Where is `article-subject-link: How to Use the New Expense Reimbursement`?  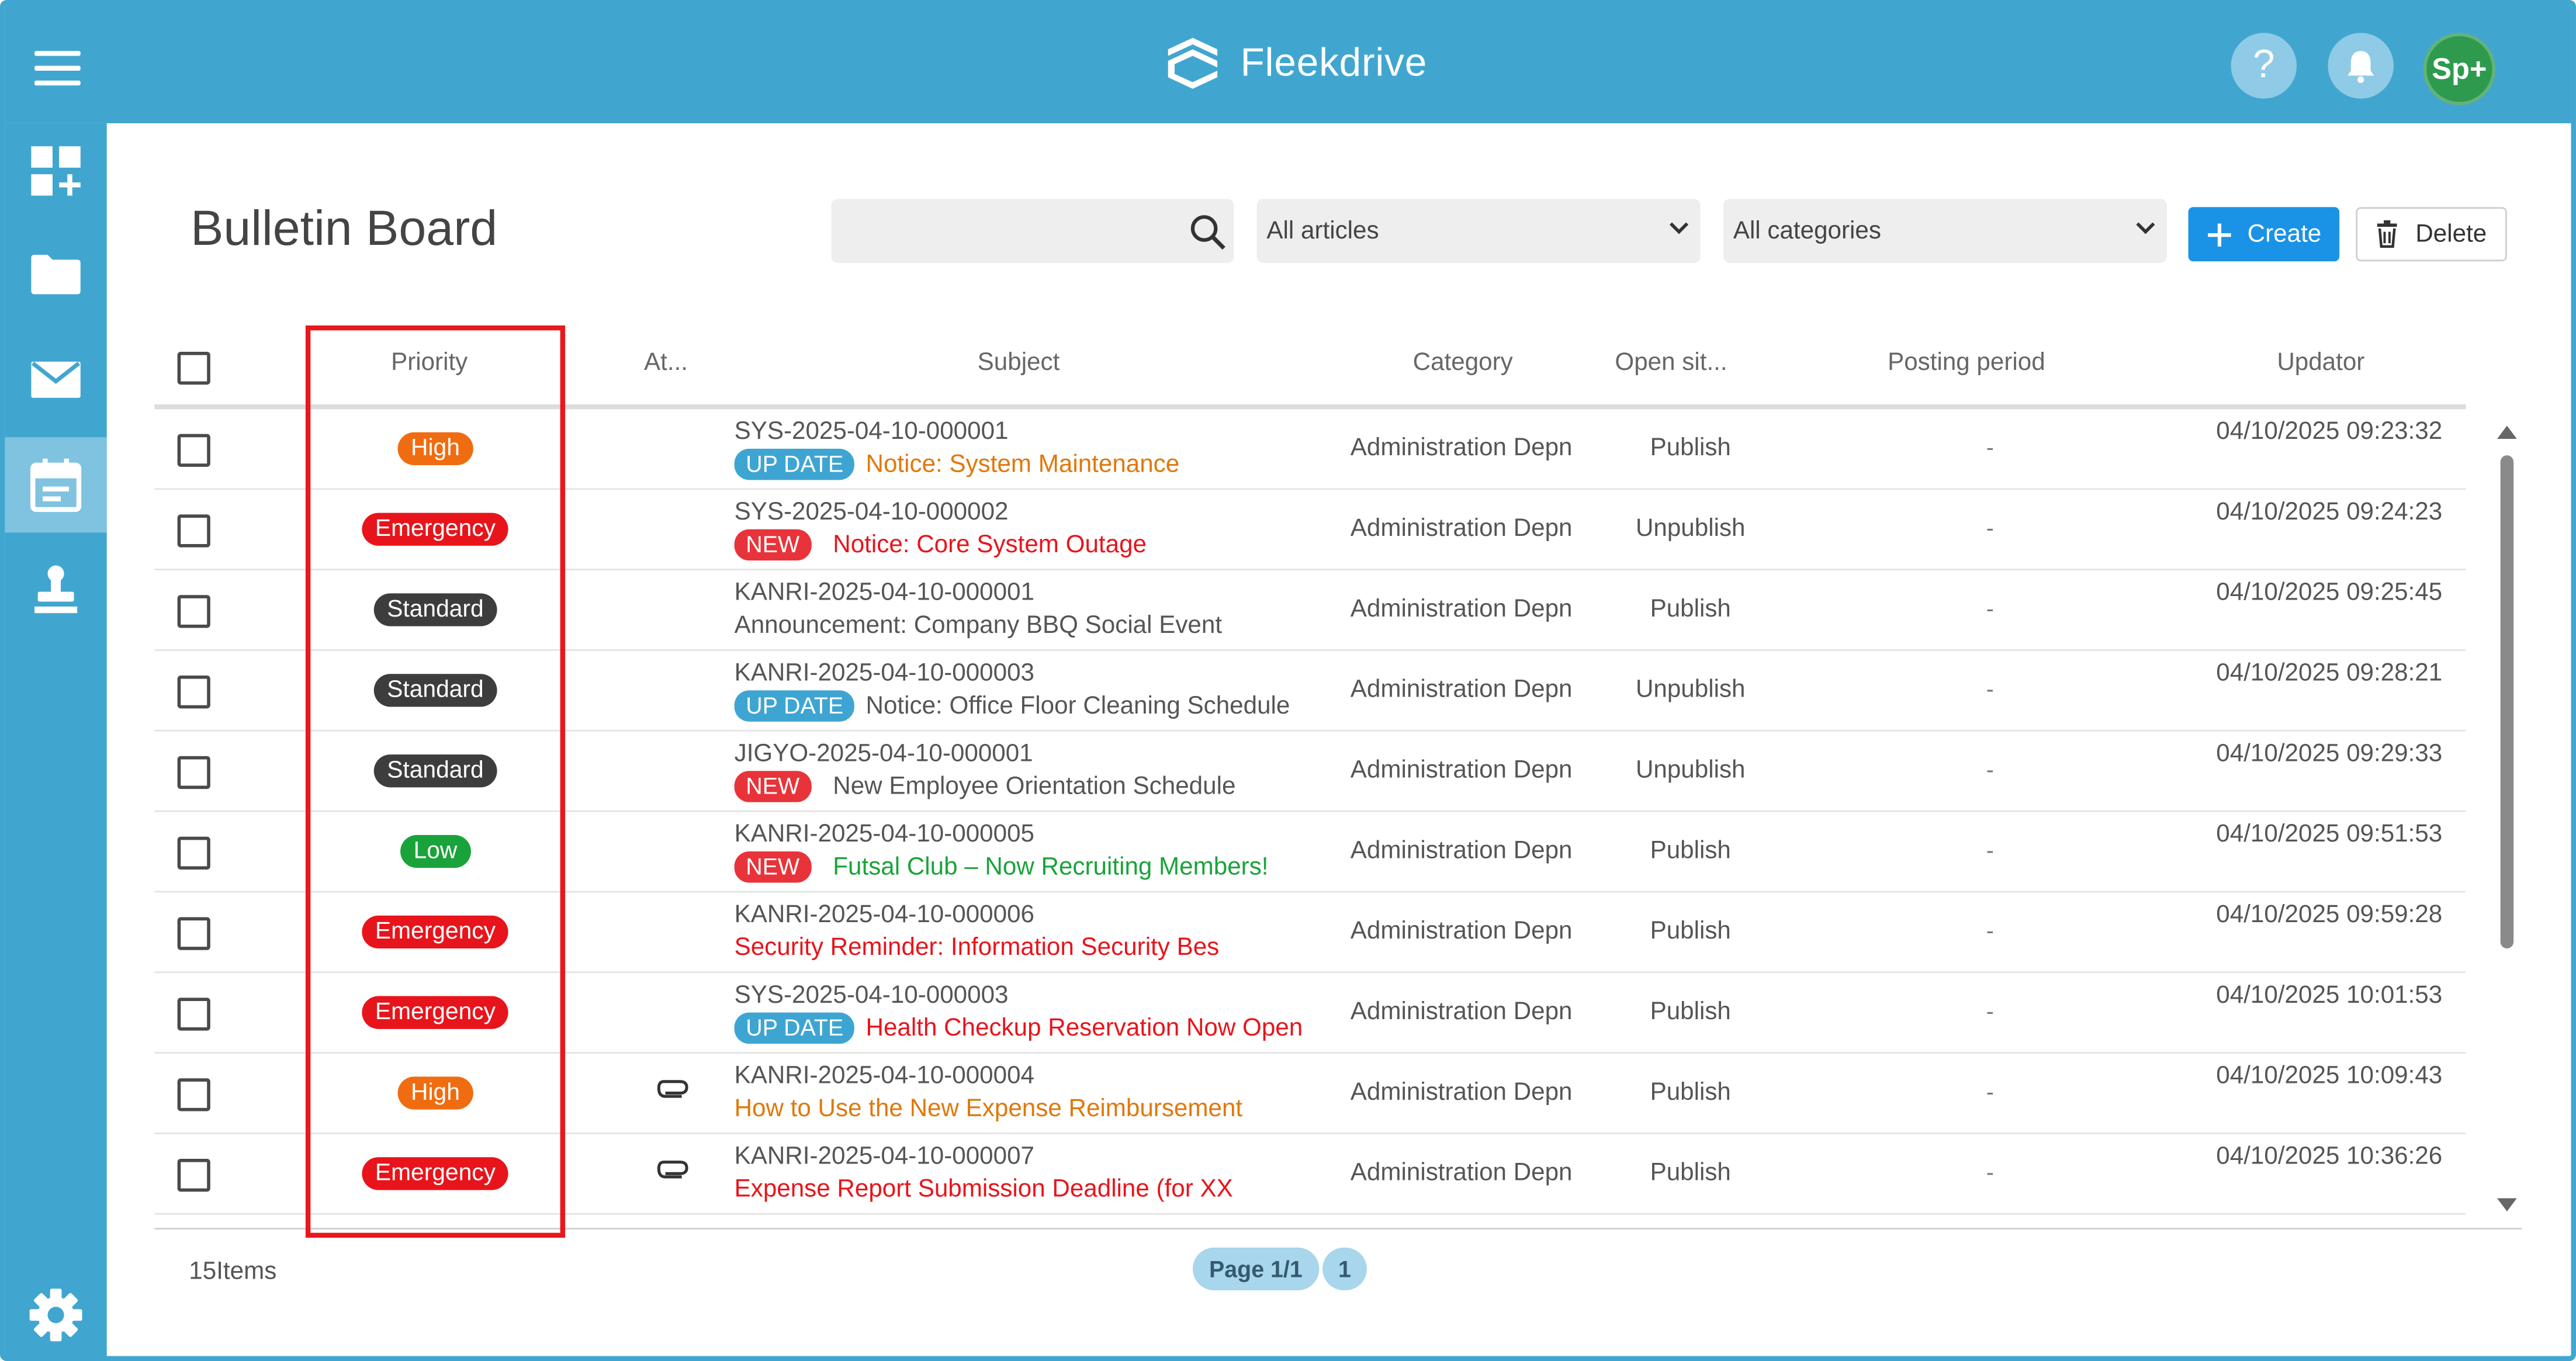 article-subject-link: How to Use the New Expense Reimbursement is located at coordinates (989, 1109).